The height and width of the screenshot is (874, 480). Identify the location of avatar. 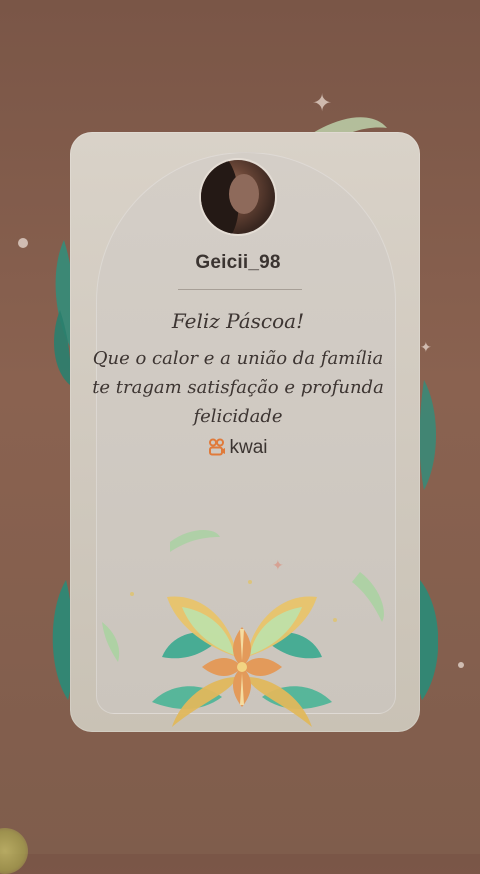
(238, 197).